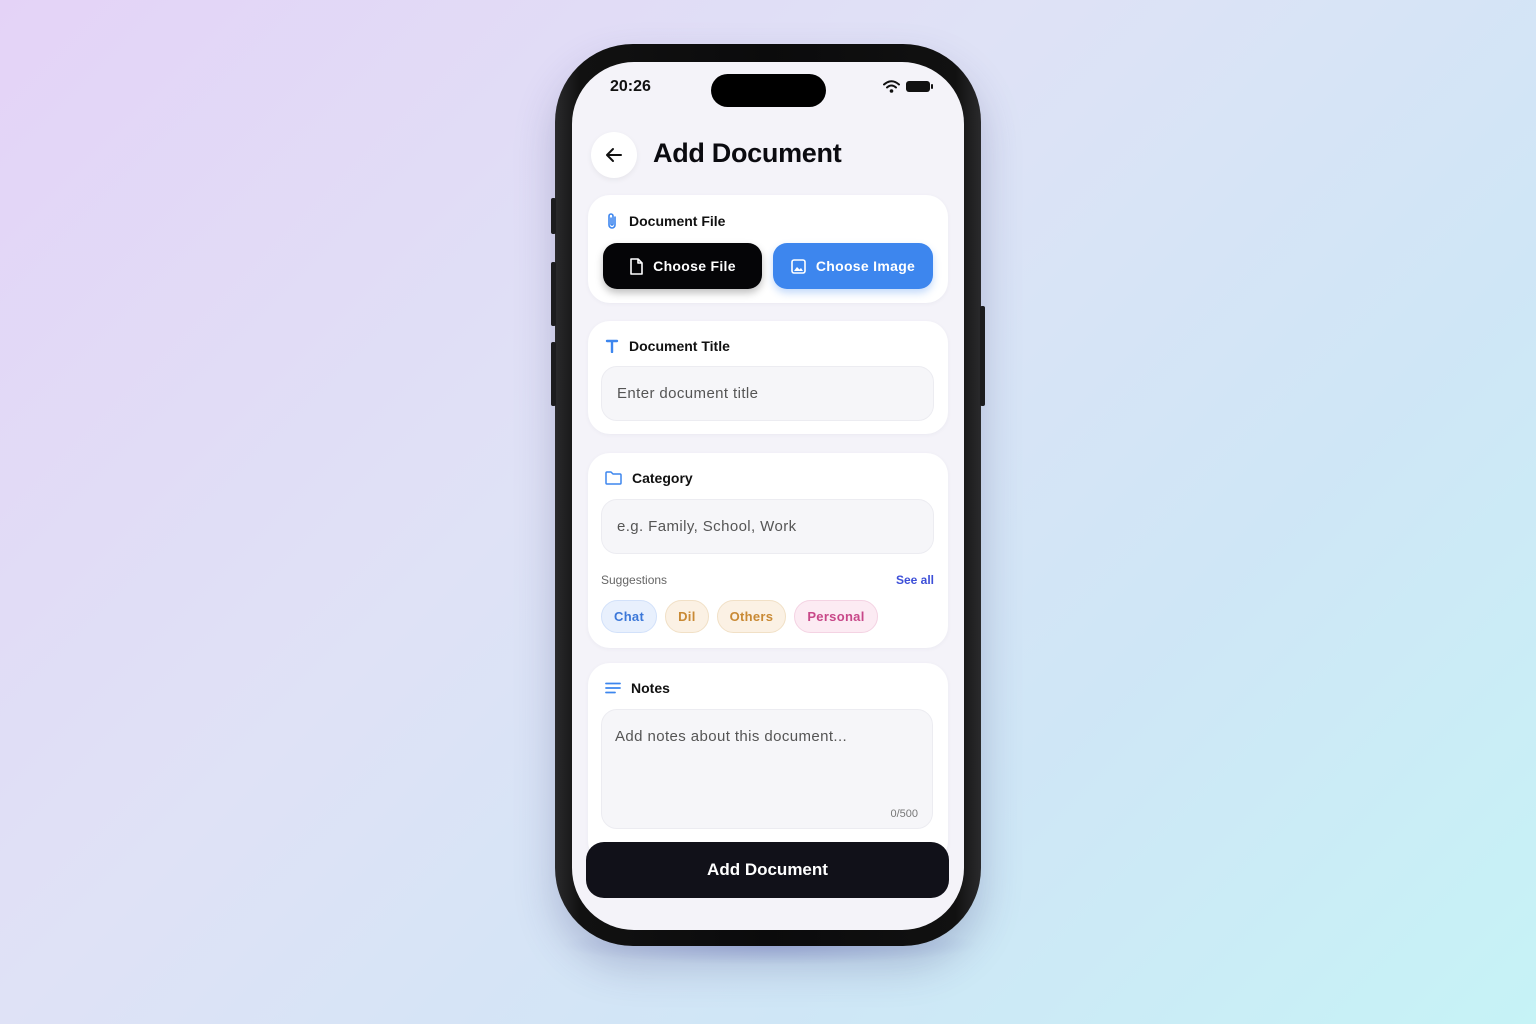  What do you see at coordinates (767, 526) in the screenshot?
I see `category-input` at bounding box center [767, 526].